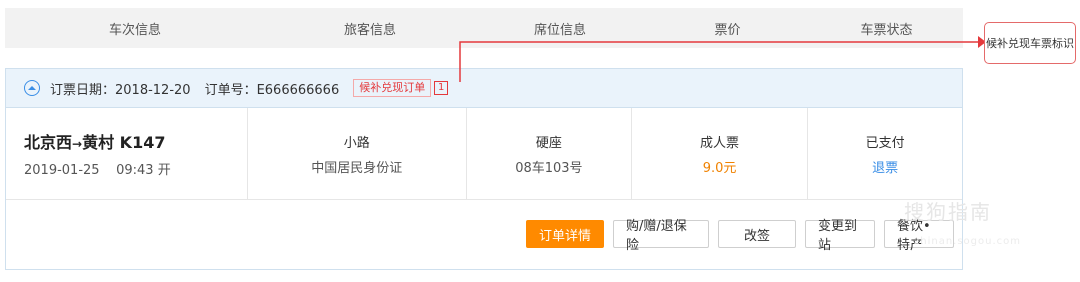  Describe the element at coordinates (95, 142) in the screenshot. I see `route-title: 北京西→黄村 K147` at that location.